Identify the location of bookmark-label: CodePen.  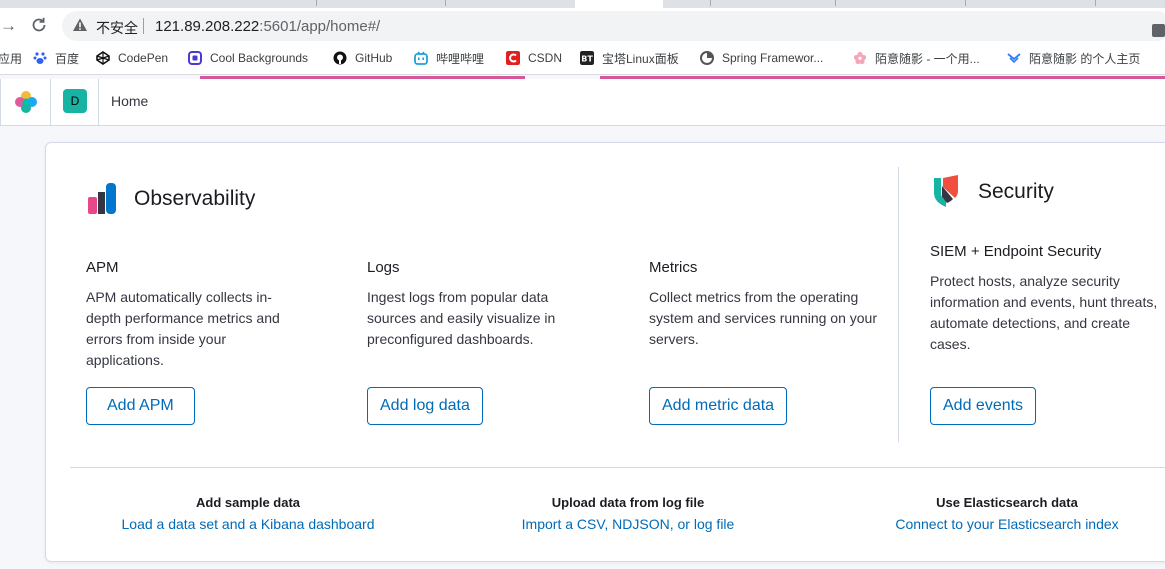
(143, 58).